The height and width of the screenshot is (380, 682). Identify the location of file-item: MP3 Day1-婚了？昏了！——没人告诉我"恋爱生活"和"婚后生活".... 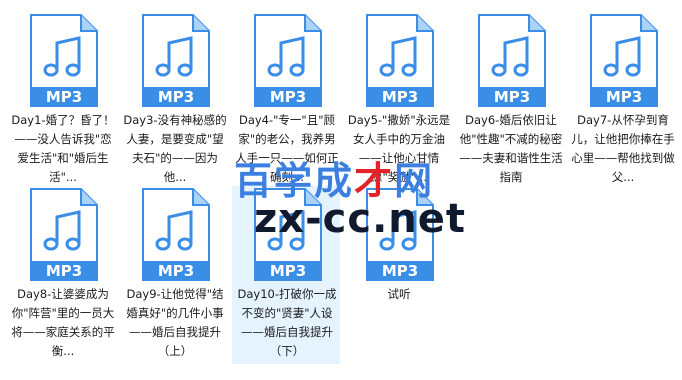
(62, 101).